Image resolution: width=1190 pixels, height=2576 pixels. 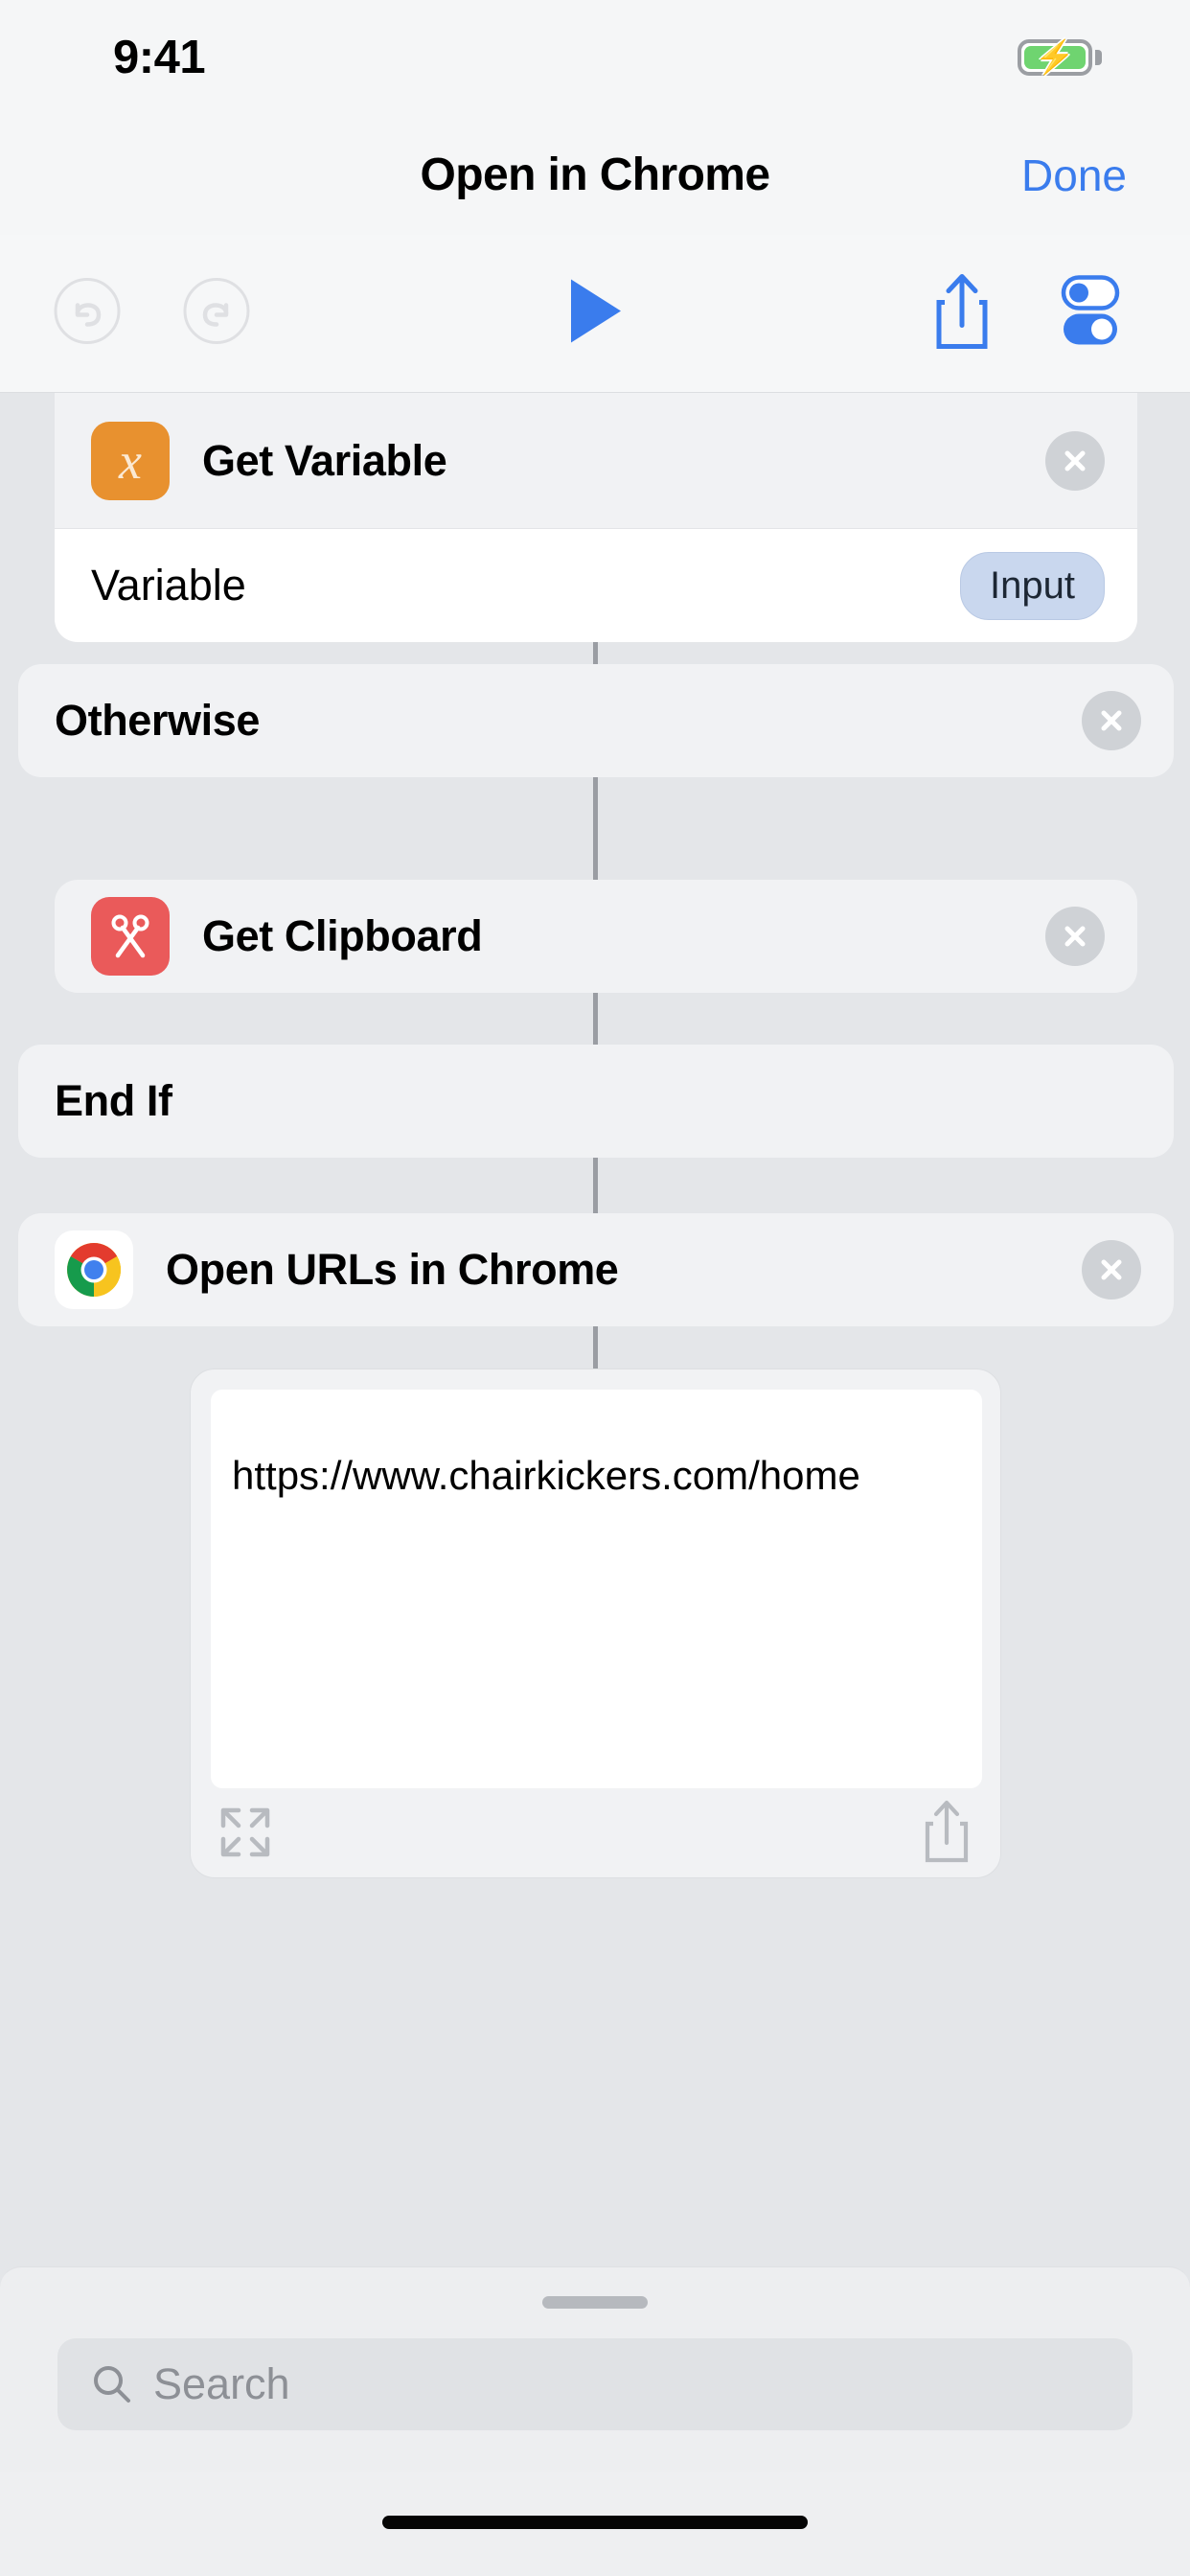 What do you see at coordinates (159, 57) in the screenshot?
I see `status-bar-clock: 9:41` at bounding box center [159, 57].